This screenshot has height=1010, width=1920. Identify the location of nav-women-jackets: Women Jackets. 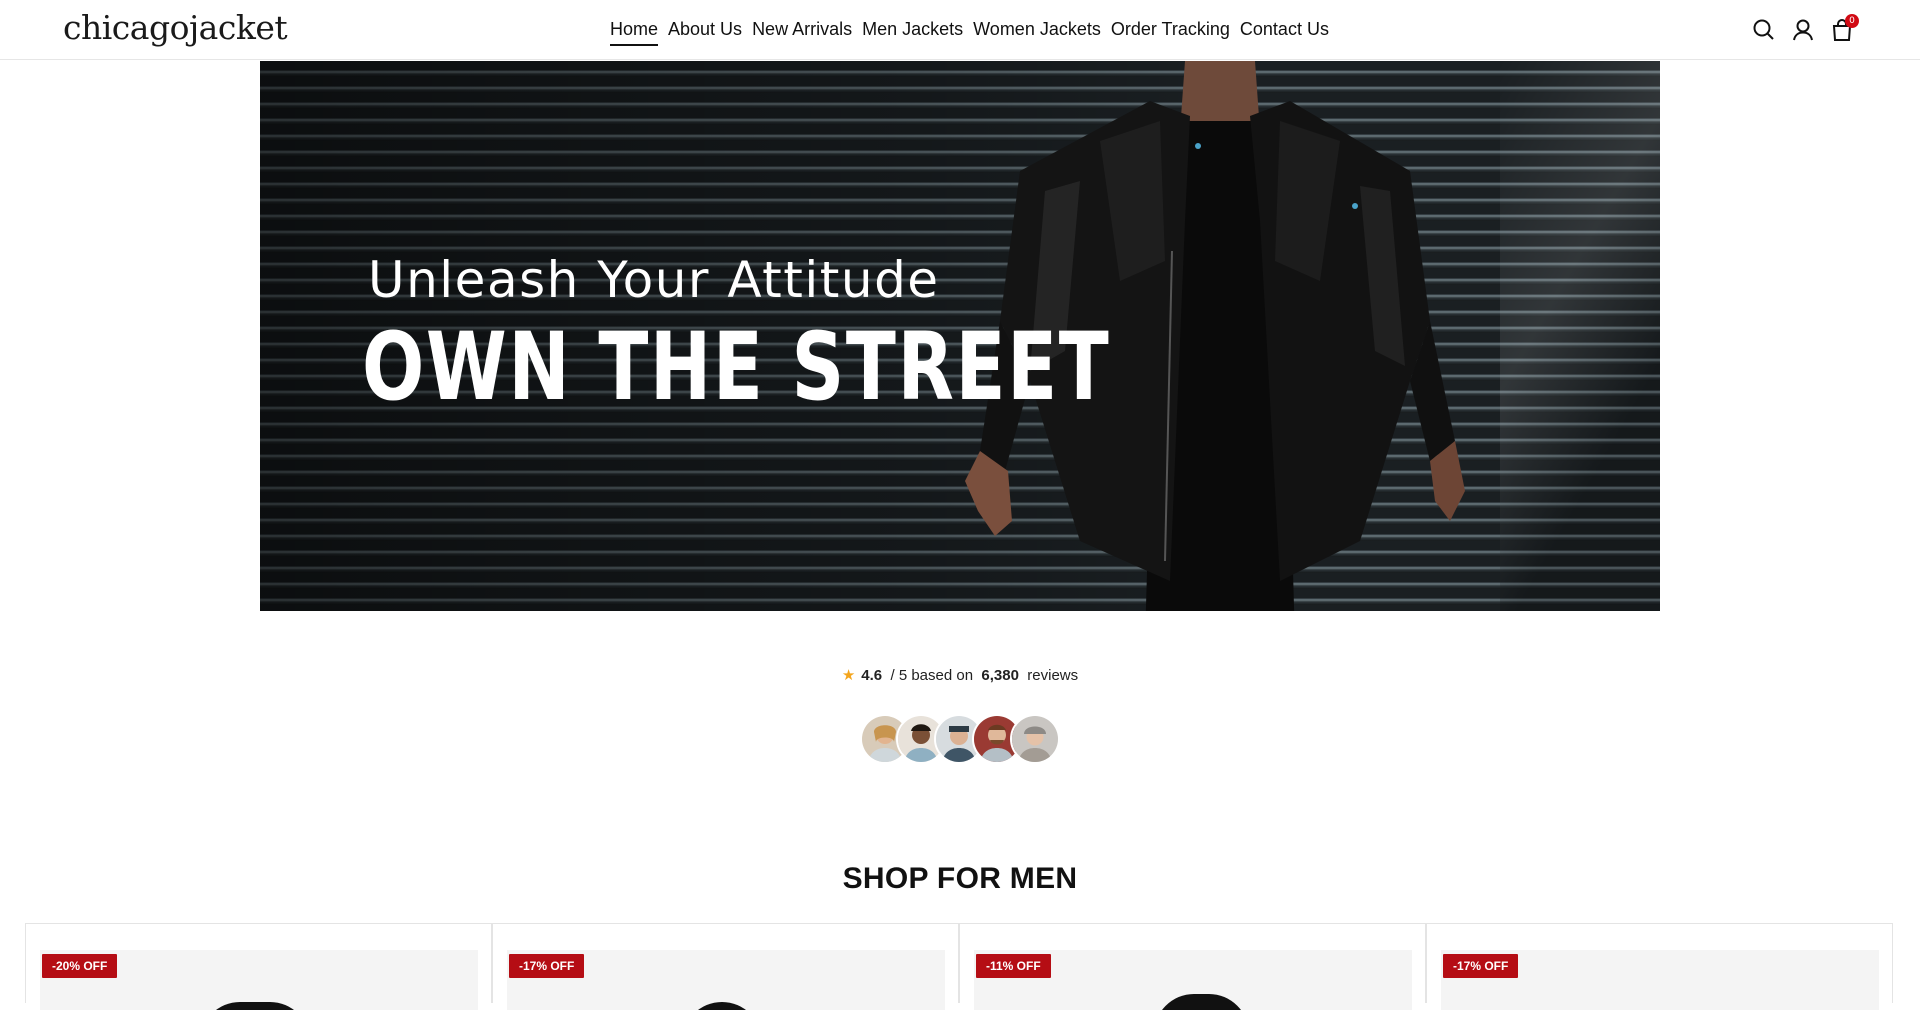
(1037, 31).